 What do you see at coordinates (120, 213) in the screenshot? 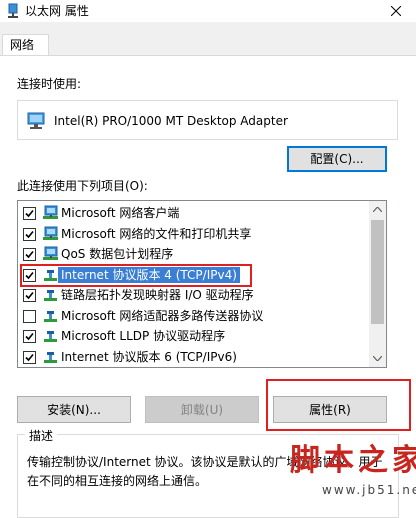
I see `item-label: Microsoft 网络客户端` at bounding box center [120, 213].